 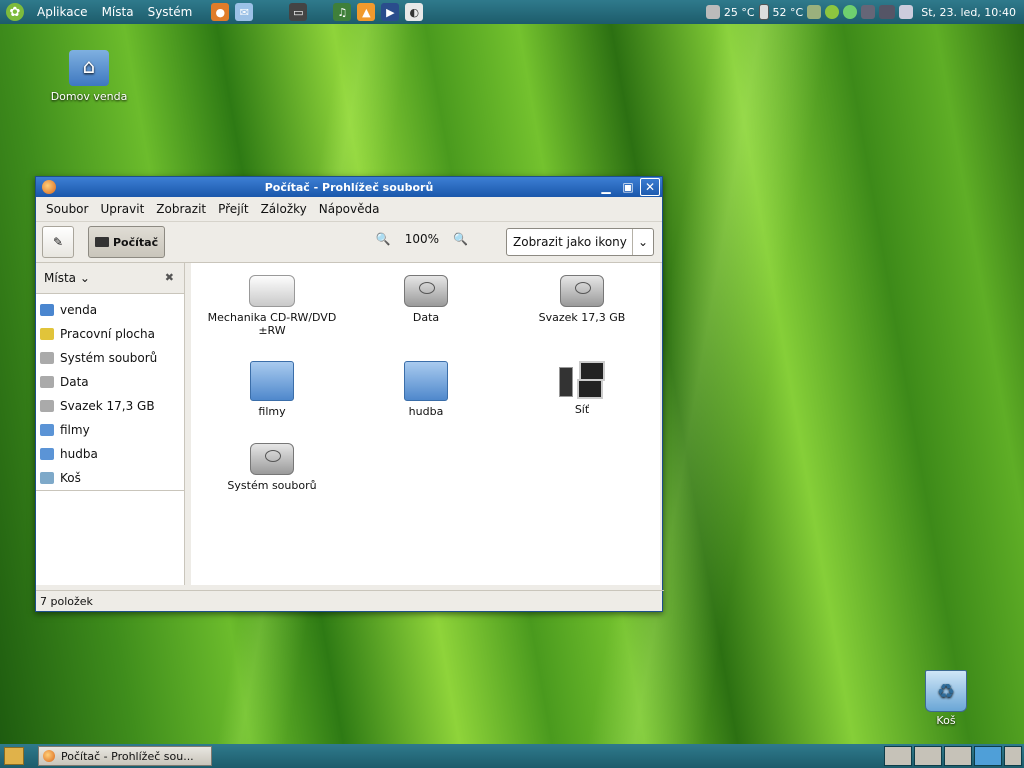 What do you see at coordinates (89, 68) in the screenshot?
I see `home-folder-icon` at bounding box center [89, 68].